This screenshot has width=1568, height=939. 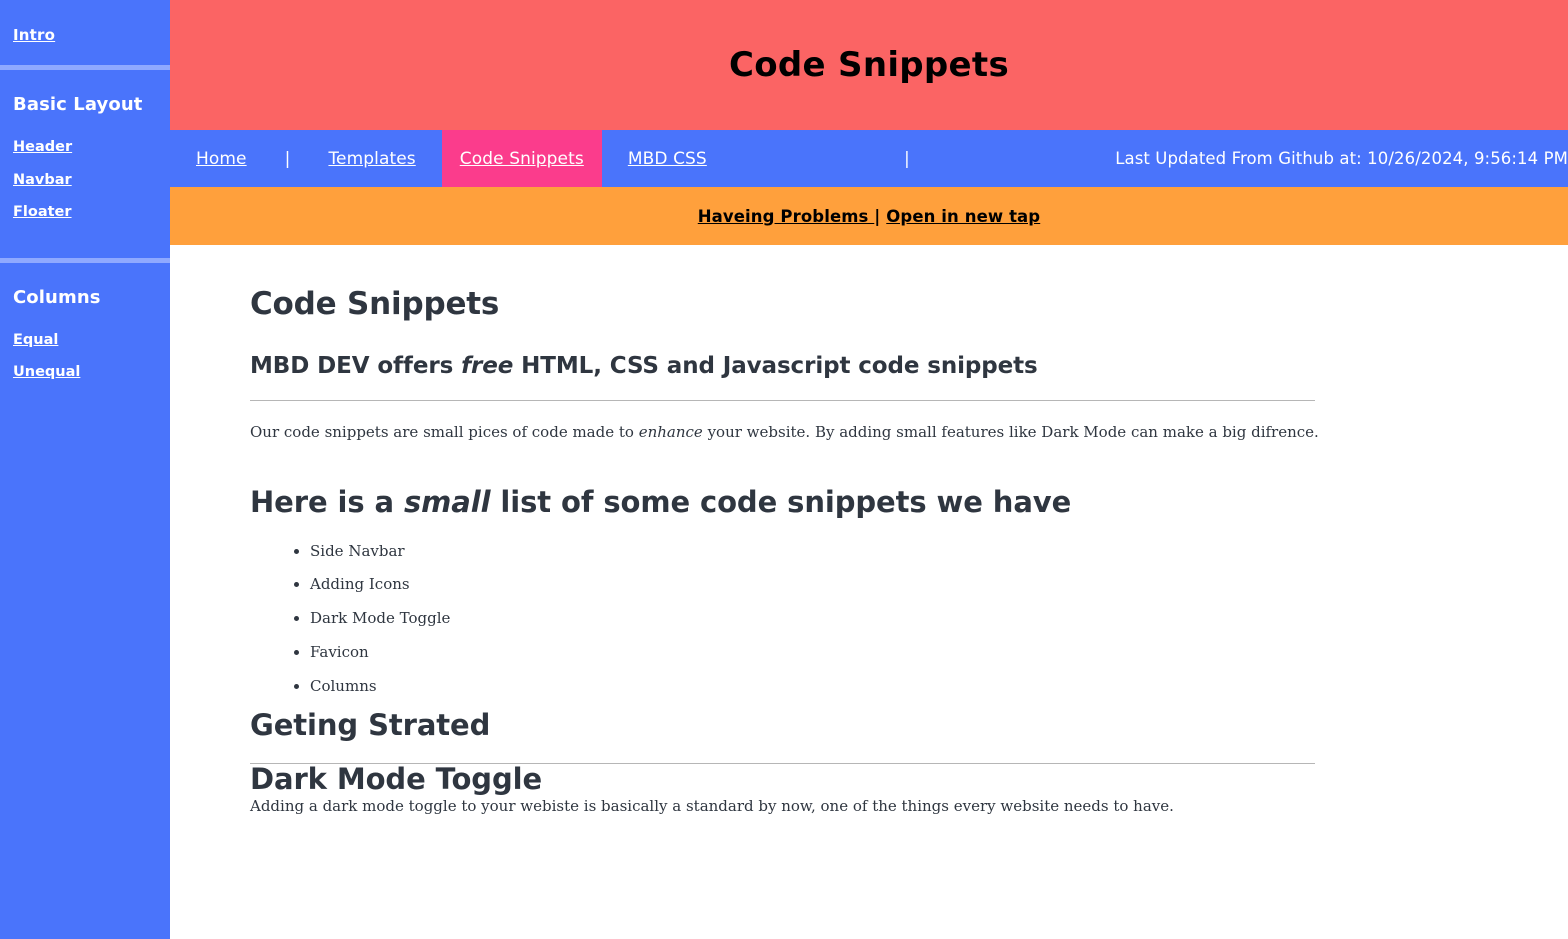 I want to click on list-item: Side Navbar, so click(x=816, y=551).